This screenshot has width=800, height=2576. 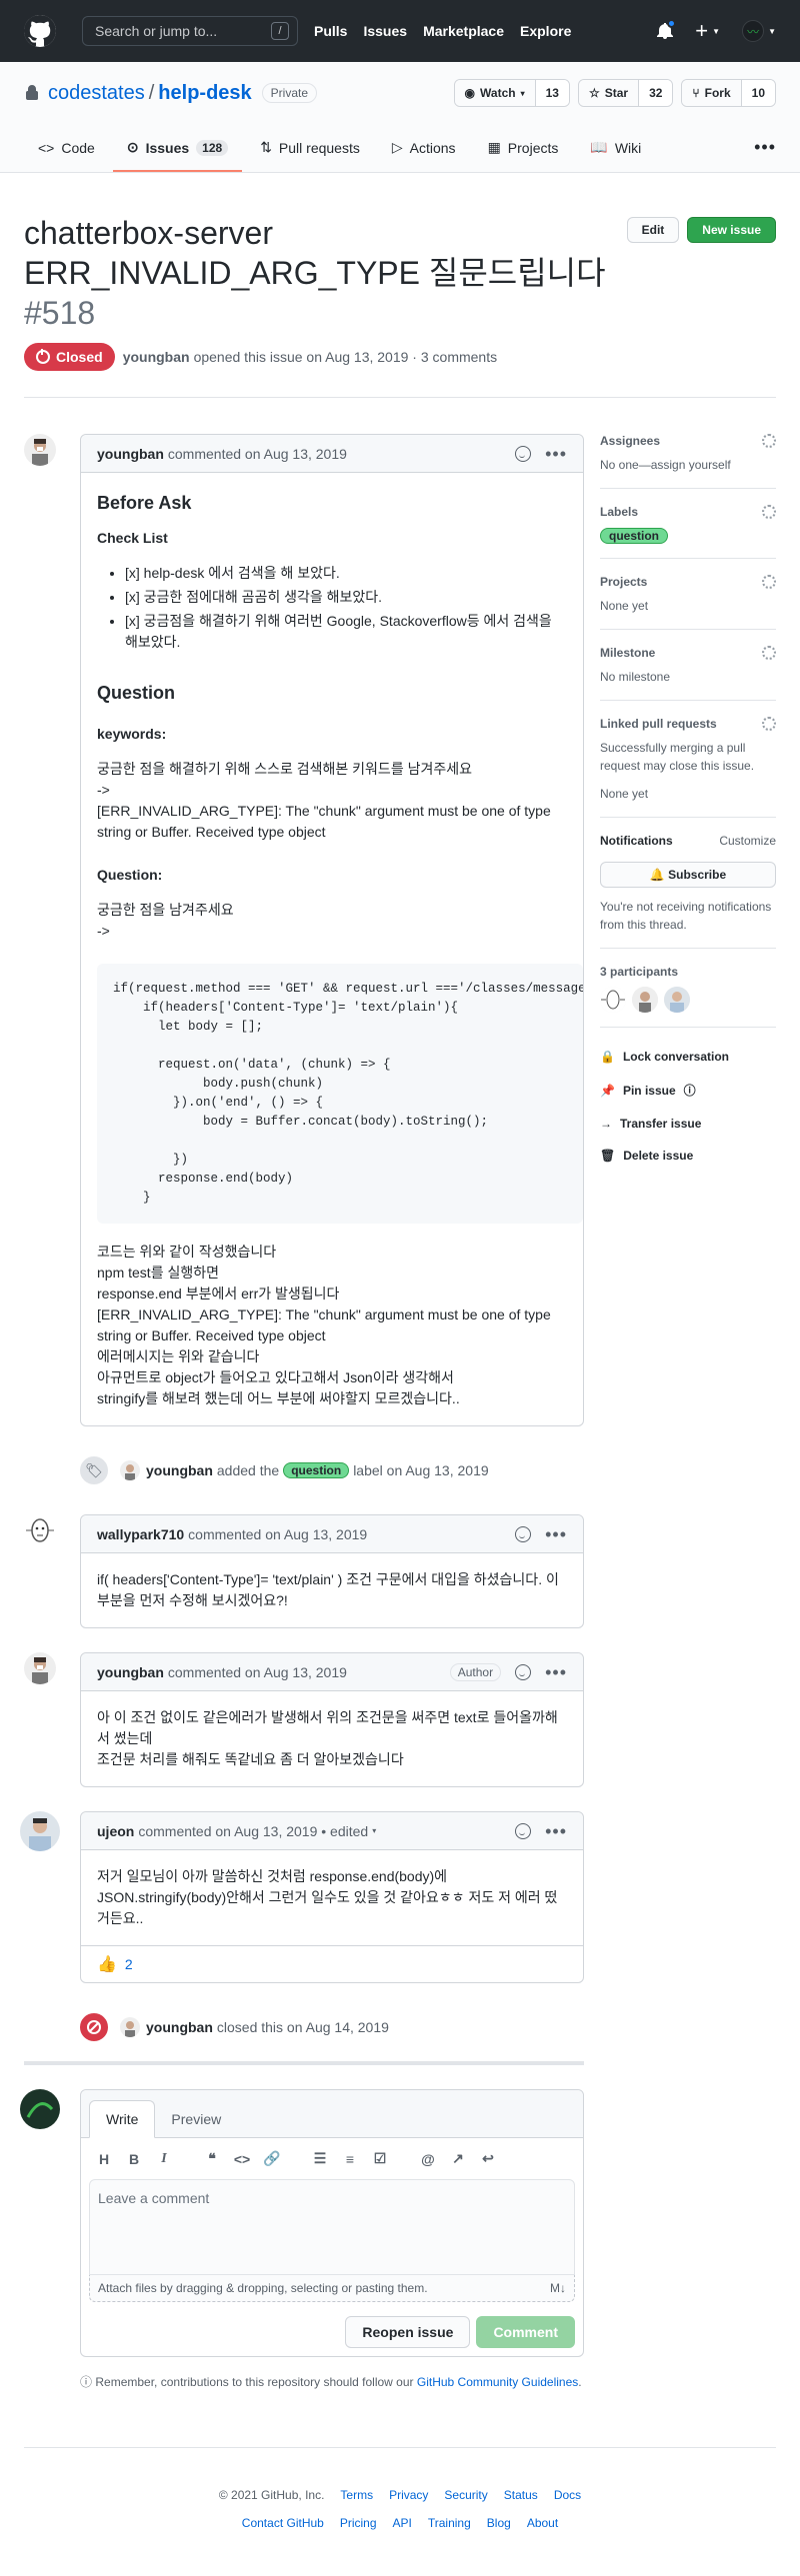 What do you see at coordinates (619, 512) in the screenshot?
I see `labels-title: Labels` at bounding box center [619, 512].